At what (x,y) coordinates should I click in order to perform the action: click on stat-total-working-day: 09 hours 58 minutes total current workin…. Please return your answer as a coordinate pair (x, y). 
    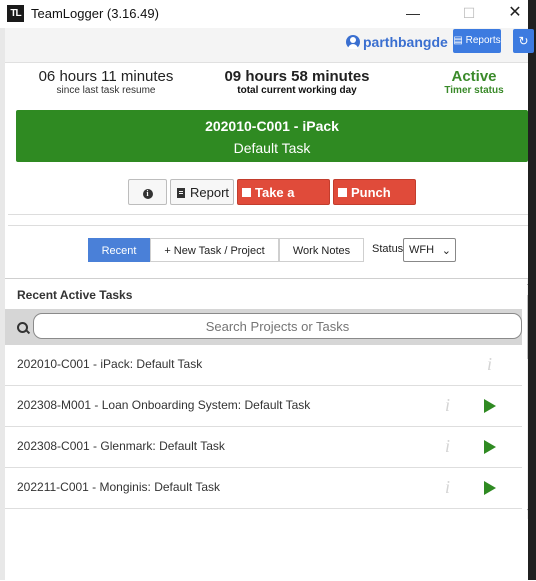
    Looking at the image, I should click on (297, 82).